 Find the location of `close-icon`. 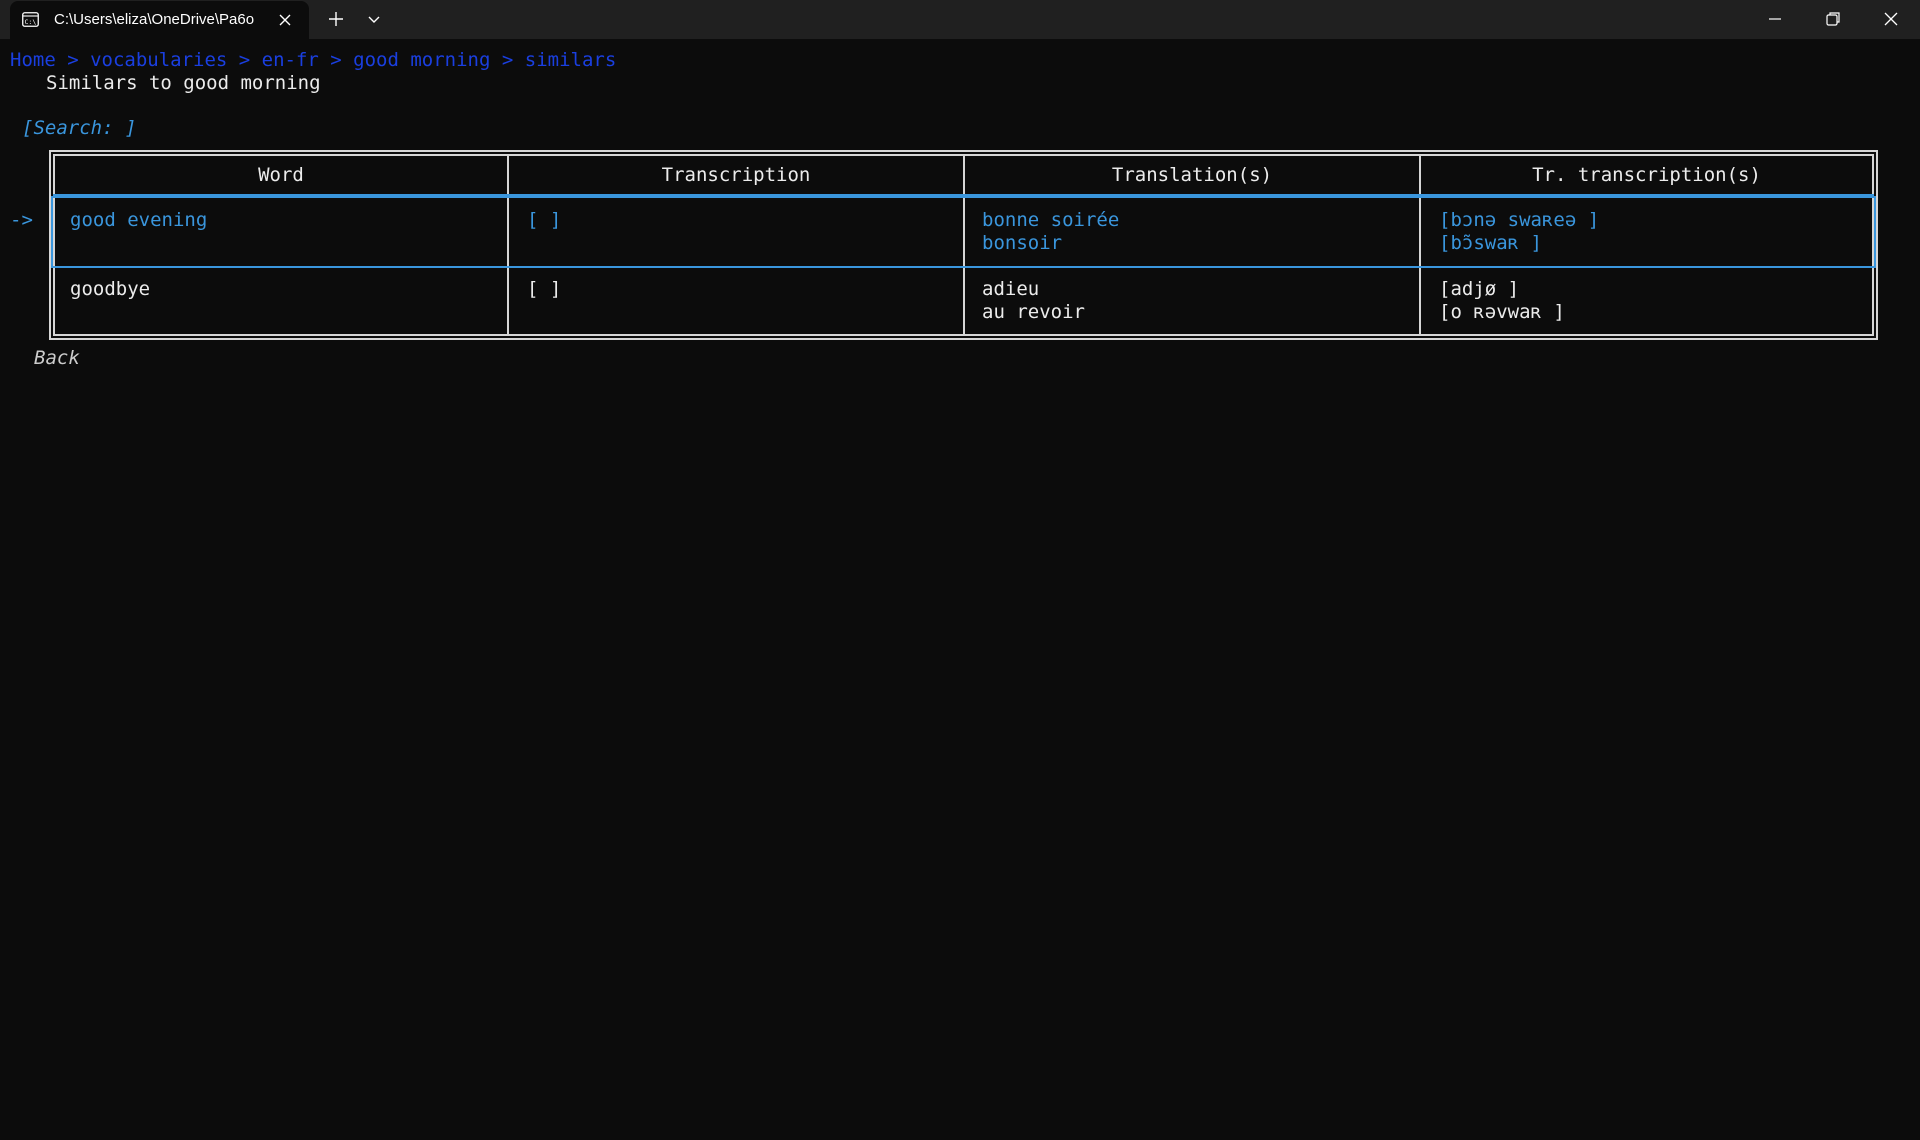

close-icon is located at coordinates (285, 20).